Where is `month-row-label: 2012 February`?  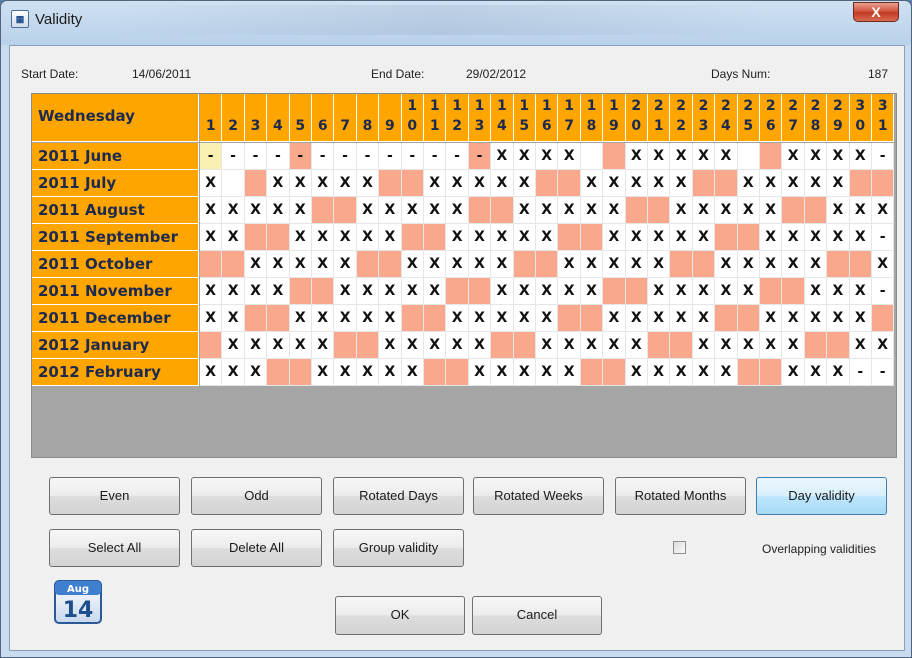 month-row-label: 2012 February is located at coordinates (115, 372).